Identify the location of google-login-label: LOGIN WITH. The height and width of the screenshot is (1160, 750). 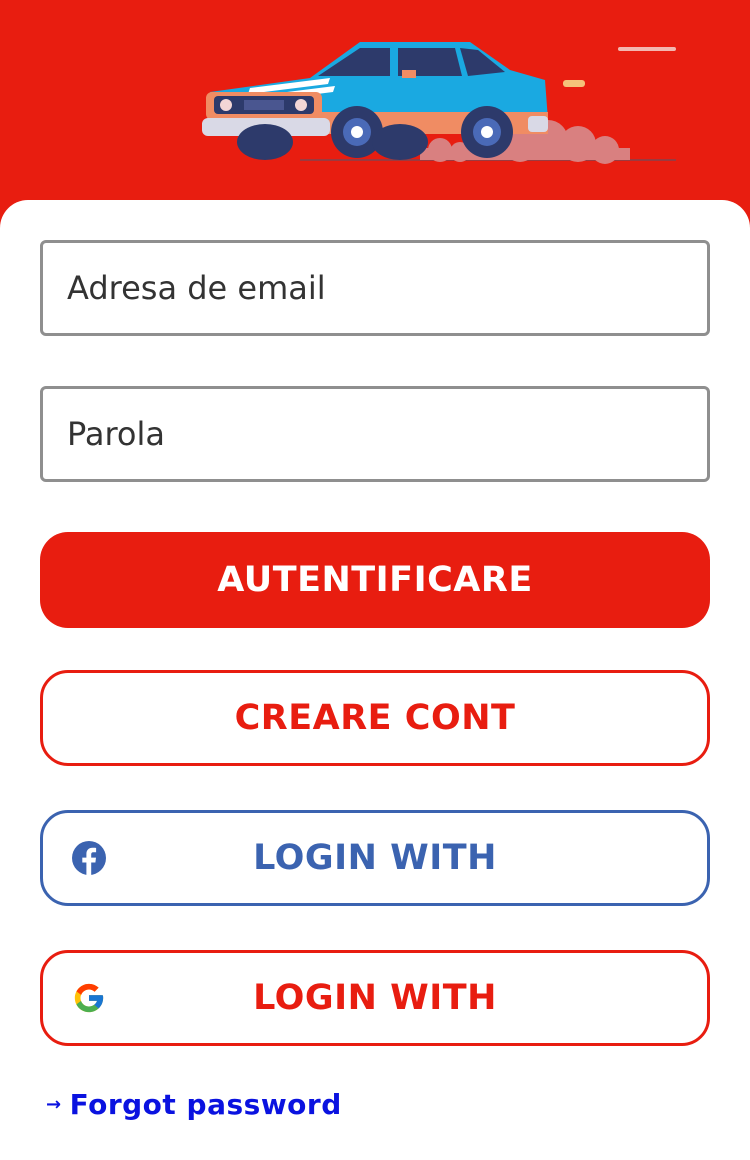
(375, 998).